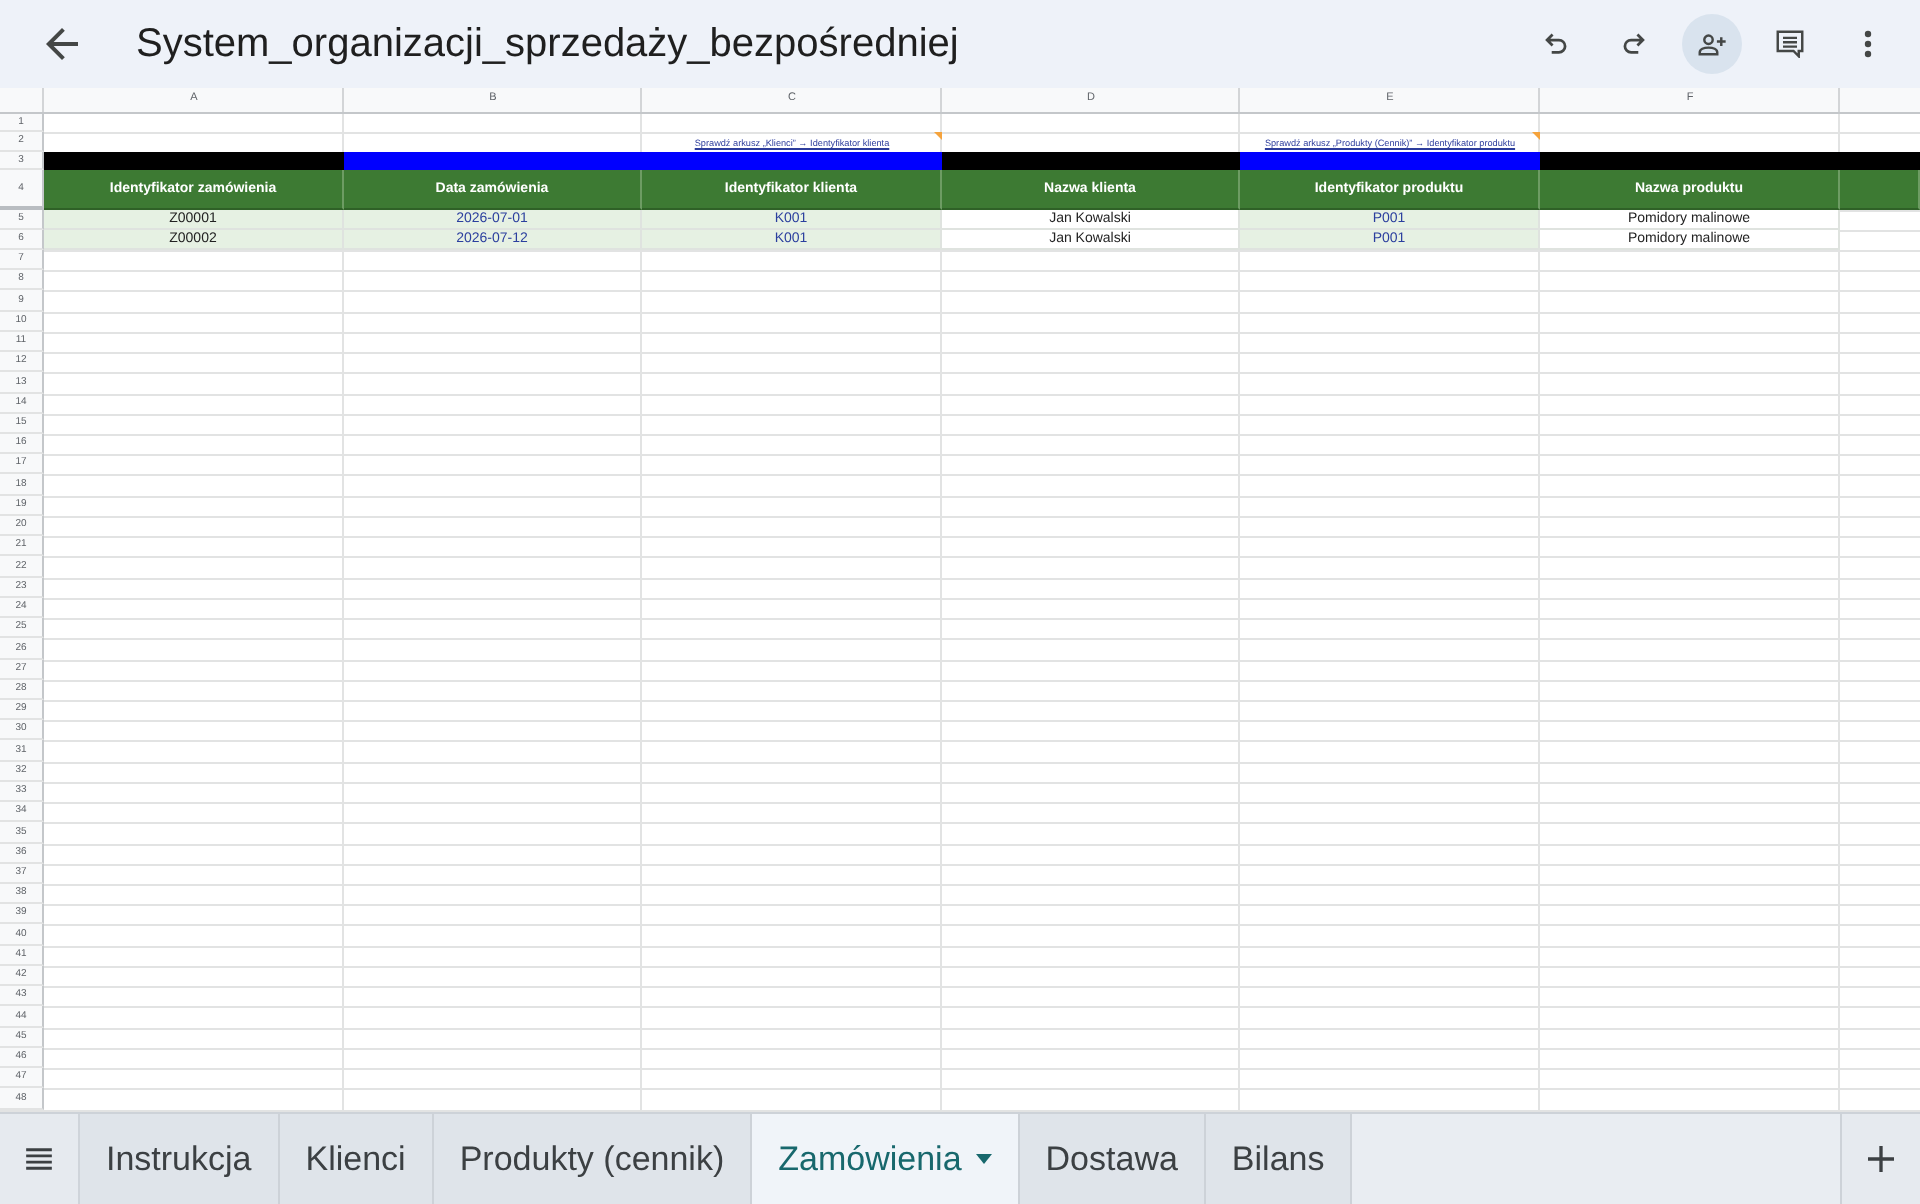 Image resolution: width=1920 pixels, height=1204 pixels. What do you see at coordinates (1112, 1159) in the screenshot?
I see `sheet-tab: Dostawa` at bounding box center [1112, 1159].